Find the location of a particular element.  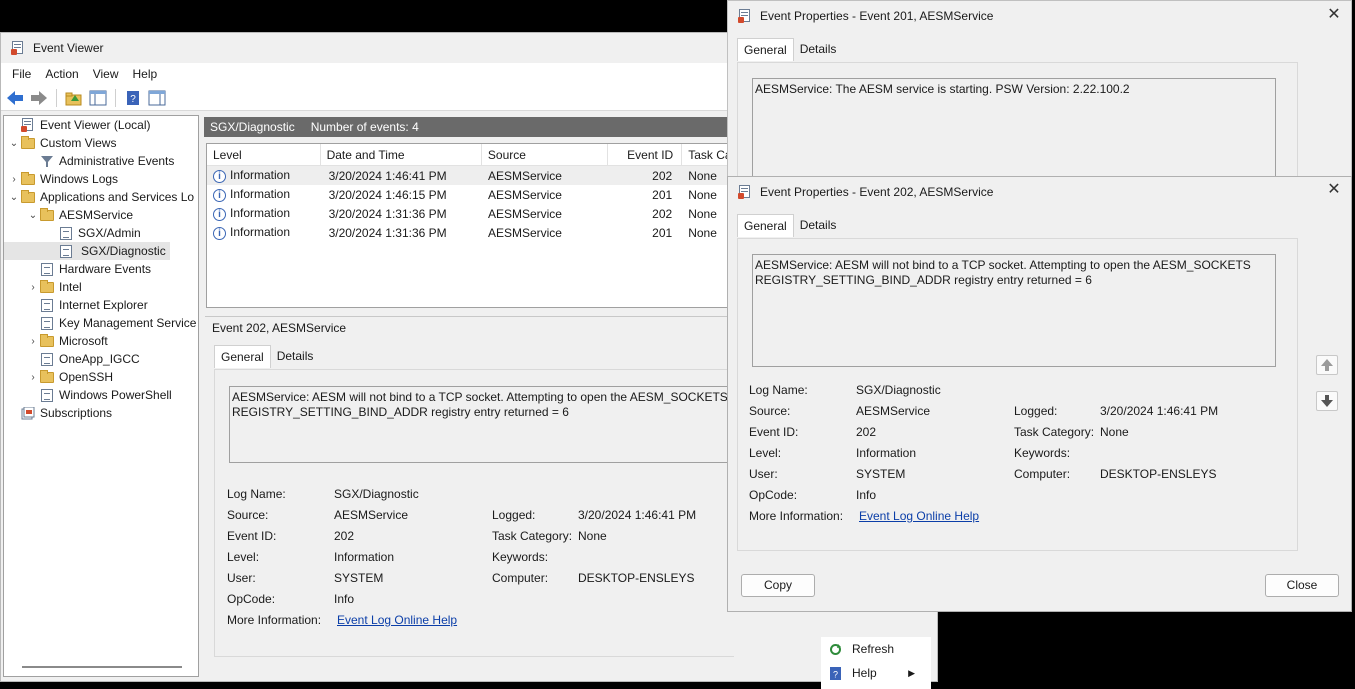

tree-item: Administrative Events is located at coordinates (101, 161).